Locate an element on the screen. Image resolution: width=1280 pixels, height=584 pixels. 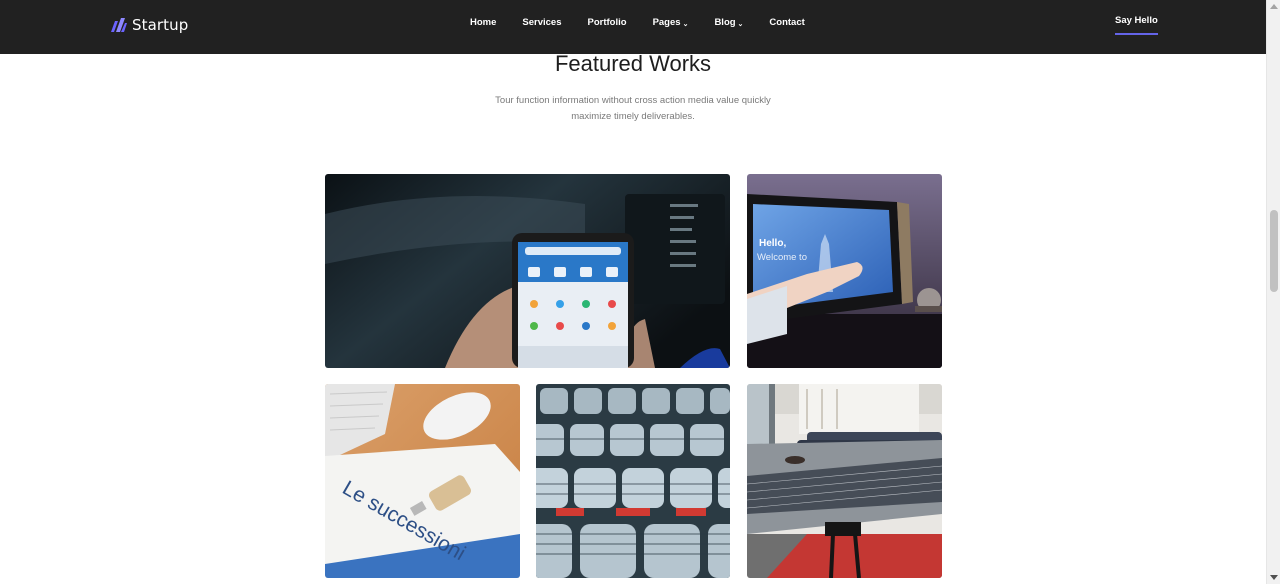
brand-name: Startup is located at coordinates (160, 25).